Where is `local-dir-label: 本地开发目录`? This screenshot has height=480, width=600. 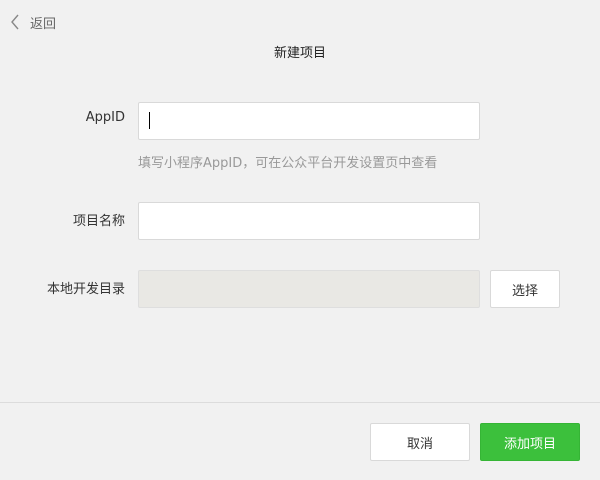 local-dir-label: 本地开发目录 is located at coordinates (85, 289).